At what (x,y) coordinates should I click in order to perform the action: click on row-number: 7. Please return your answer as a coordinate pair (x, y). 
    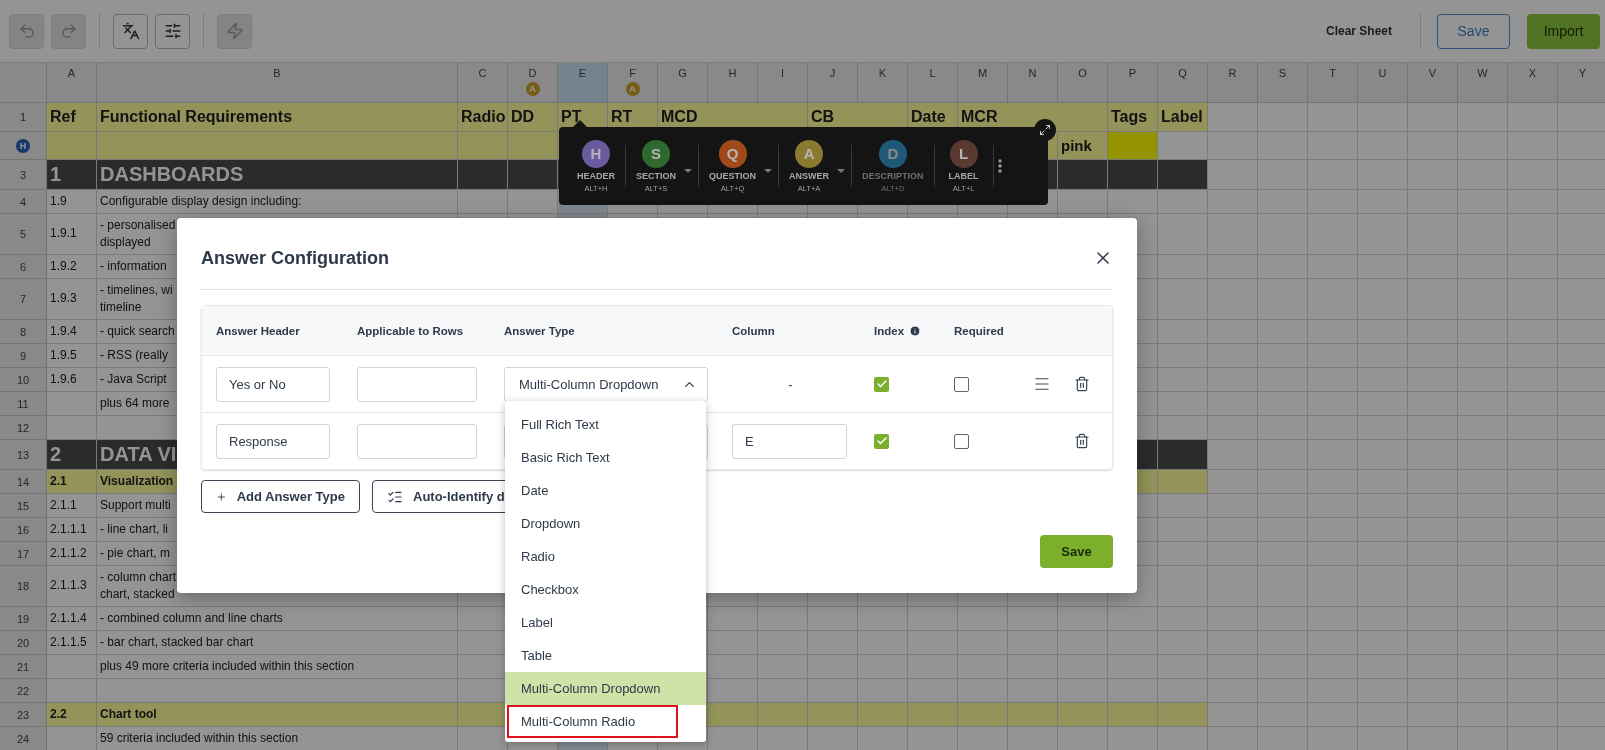
    Looking at the image, I should click on (23, 299).